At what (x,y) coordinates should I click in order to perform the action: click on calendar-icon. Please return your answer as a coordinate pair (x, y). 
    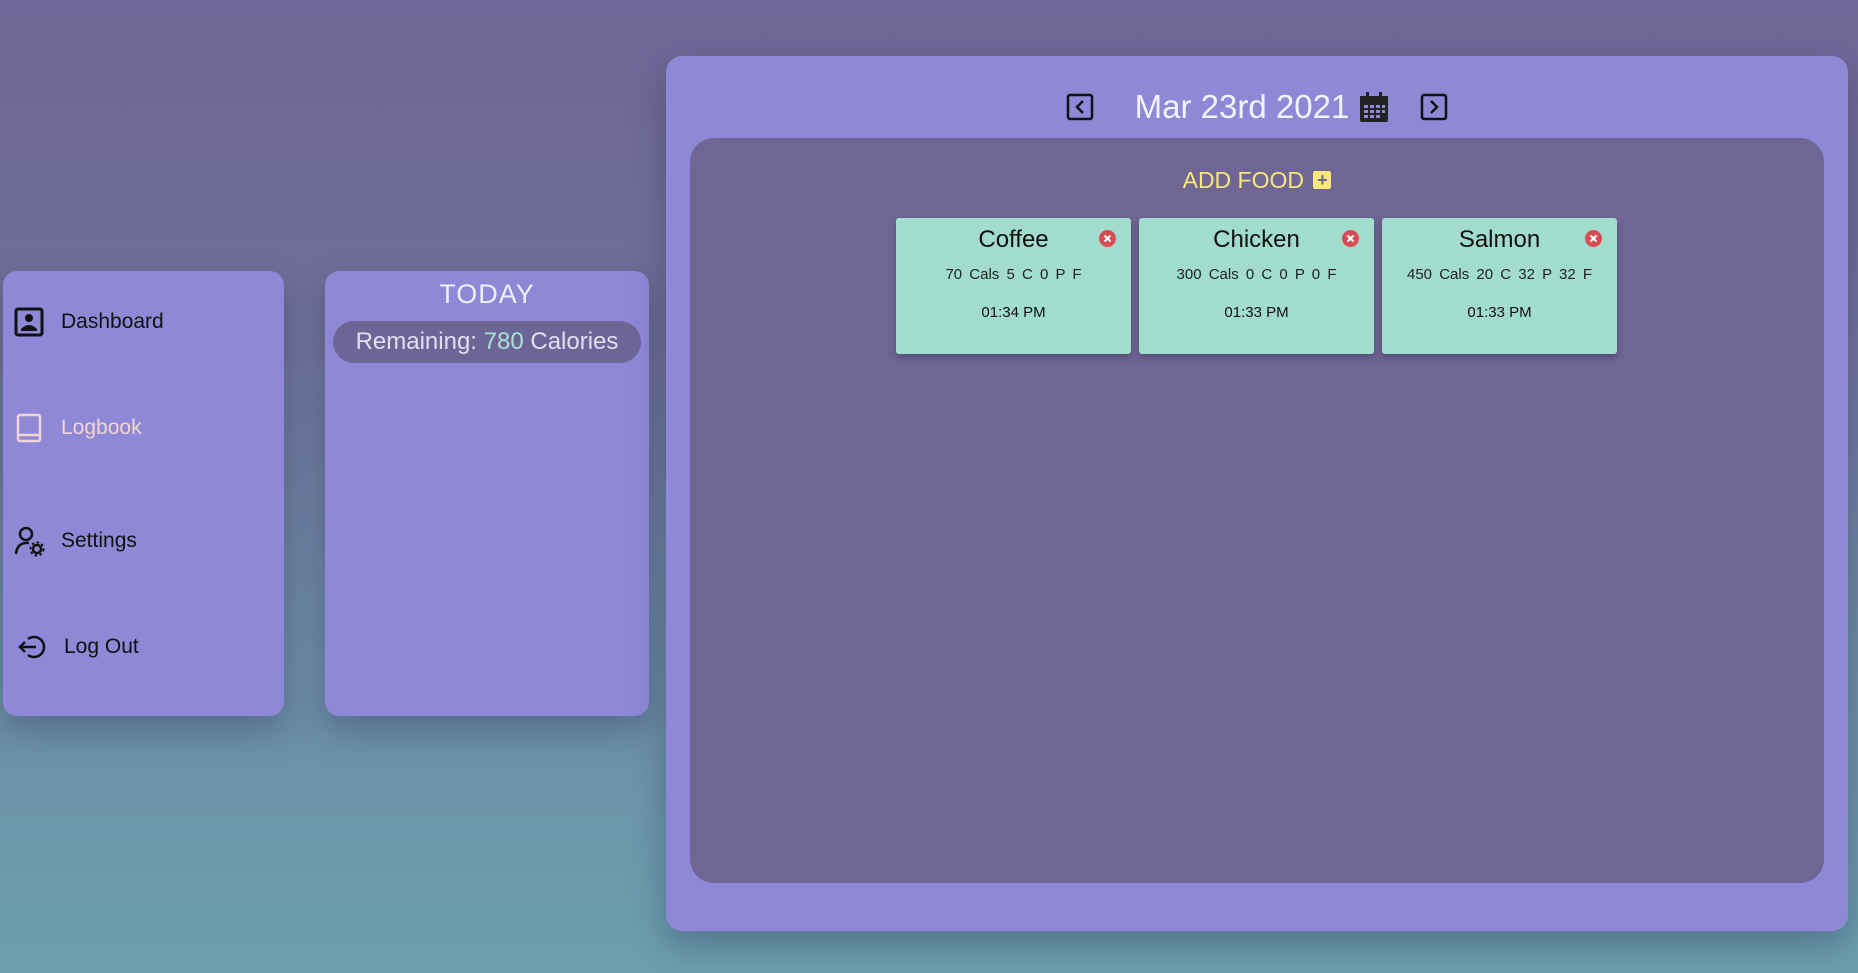
    Looking at the image, I should click on (1374, 107).